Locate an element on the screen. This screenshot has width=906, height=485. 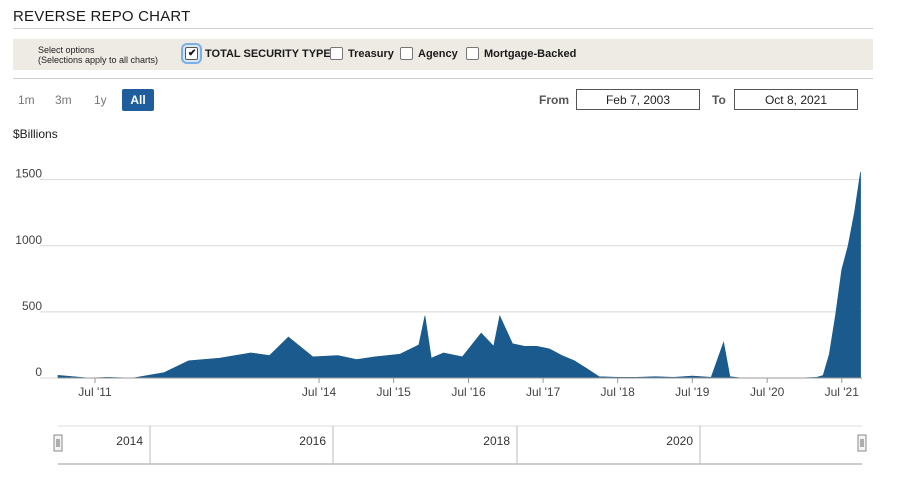
y-tick-label: 1000 is located at coordinates (28, 240).